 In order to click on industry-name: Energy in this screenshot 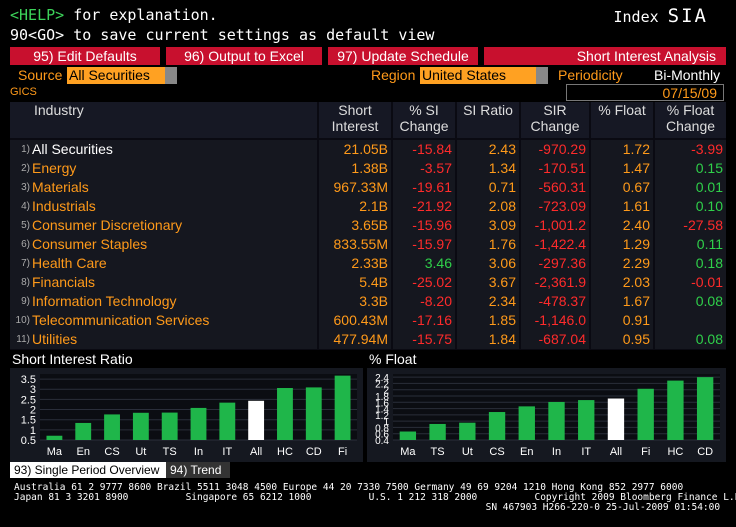, I will do `click(54, 168)`.